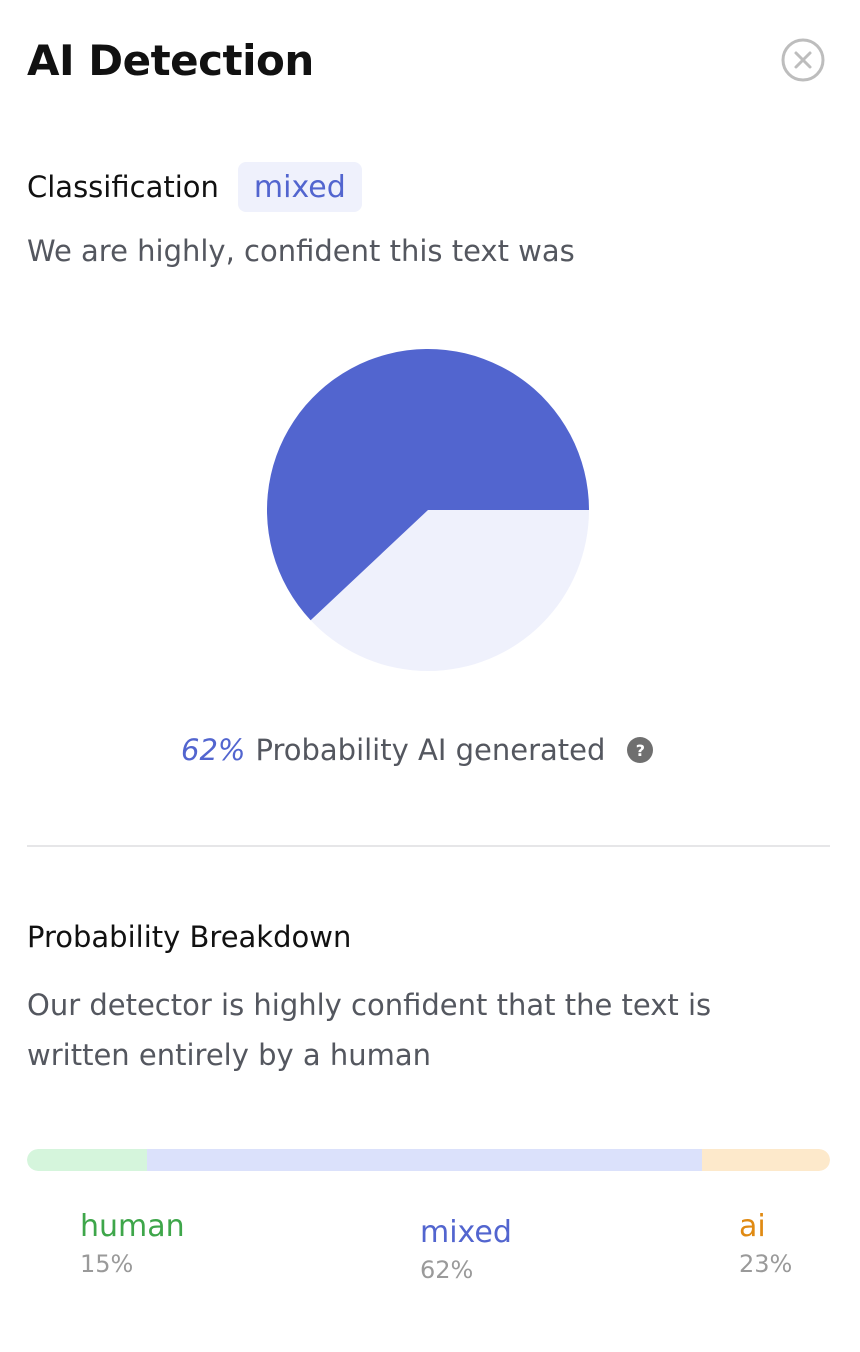 The width and height of the screenshot is (860, 1352). Describe the element at coordinates (430, 750) in the screenshot. I see `probability-text: Probability AI generated` at that location.